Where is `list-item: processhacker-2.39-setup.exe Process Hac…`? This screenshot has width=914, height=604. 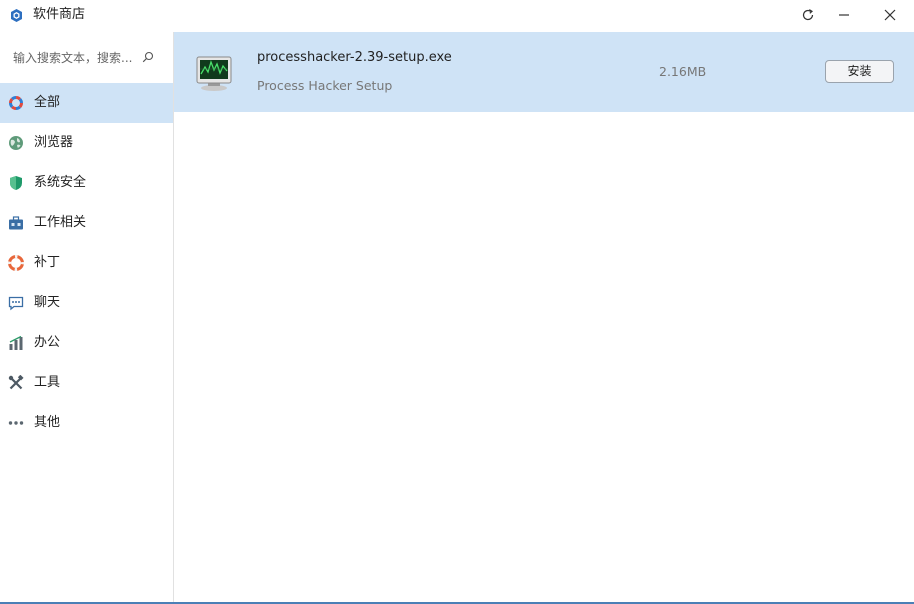 list-item: processhacker-2.39-setup.exe Process Hac… is located at coordinates (544, 72).